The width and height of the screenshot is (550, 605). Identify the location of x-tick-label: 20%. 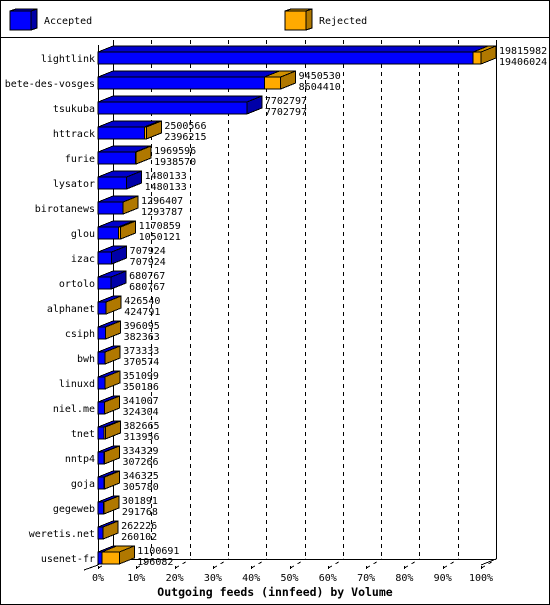
(175, 578).